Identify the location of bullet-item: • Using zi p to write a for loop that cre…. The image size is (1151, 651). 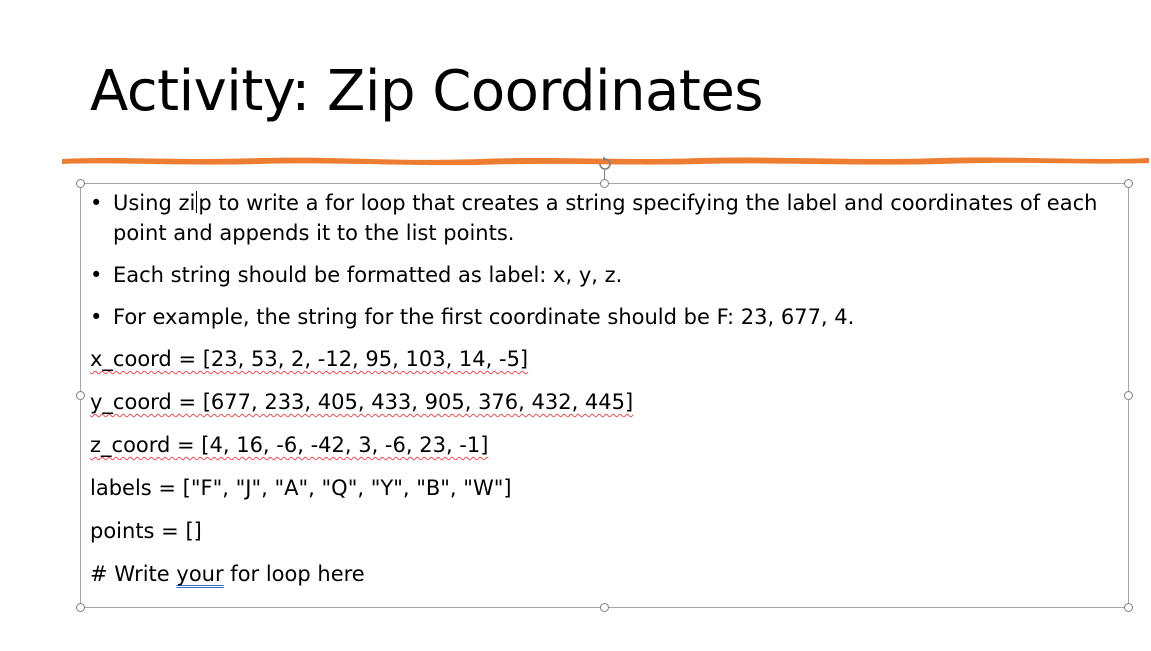
(605, 218).